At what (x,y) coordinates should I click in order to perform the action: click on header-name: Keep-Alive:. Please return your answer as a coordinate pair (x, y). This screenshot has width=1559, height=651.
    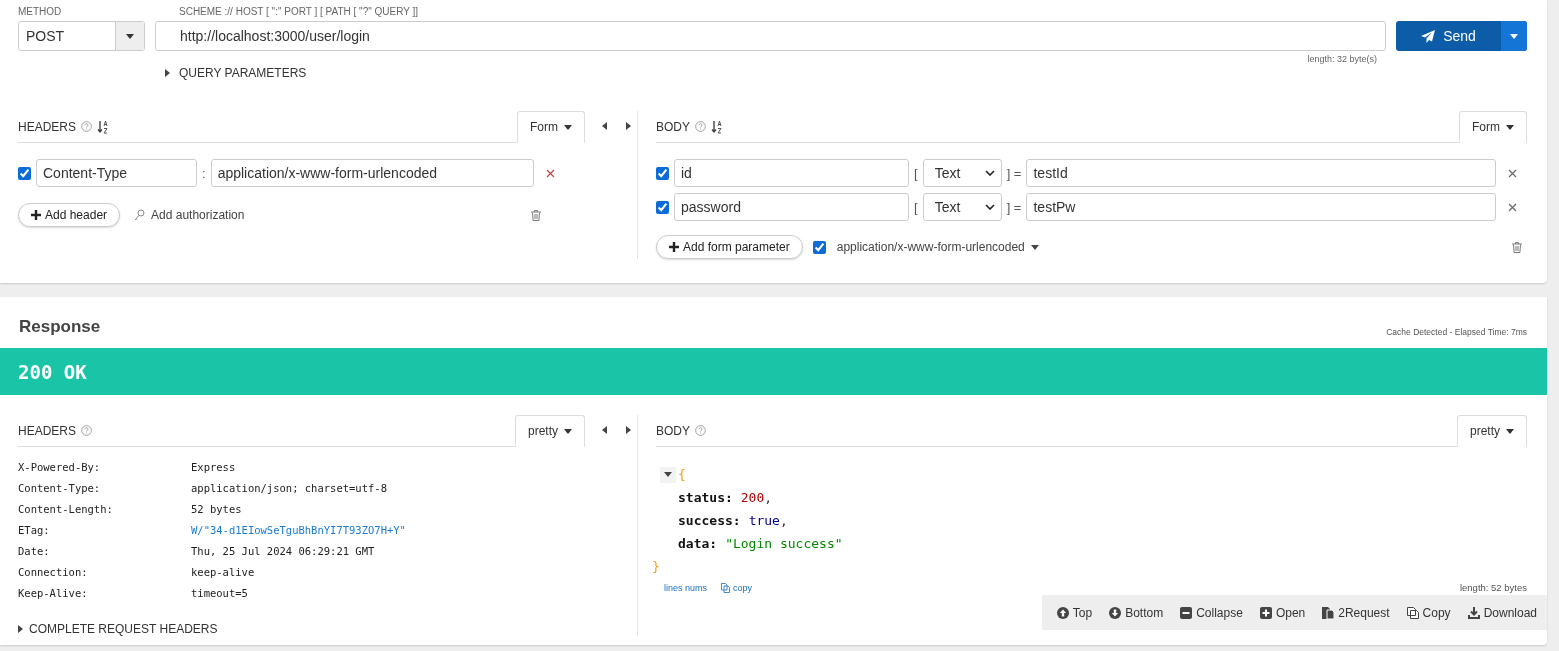
    Looking at the image, I should click on (53, 593).